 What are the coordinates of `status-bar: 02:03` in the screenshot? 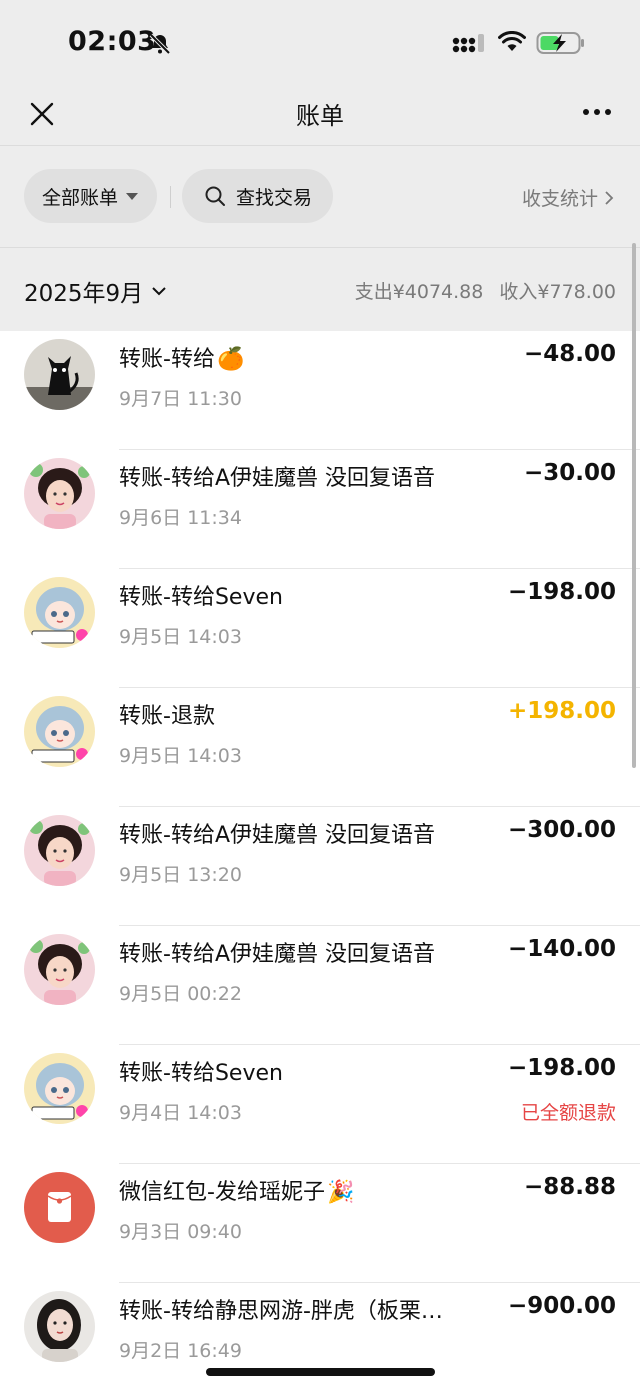 It's located at (320, 44).